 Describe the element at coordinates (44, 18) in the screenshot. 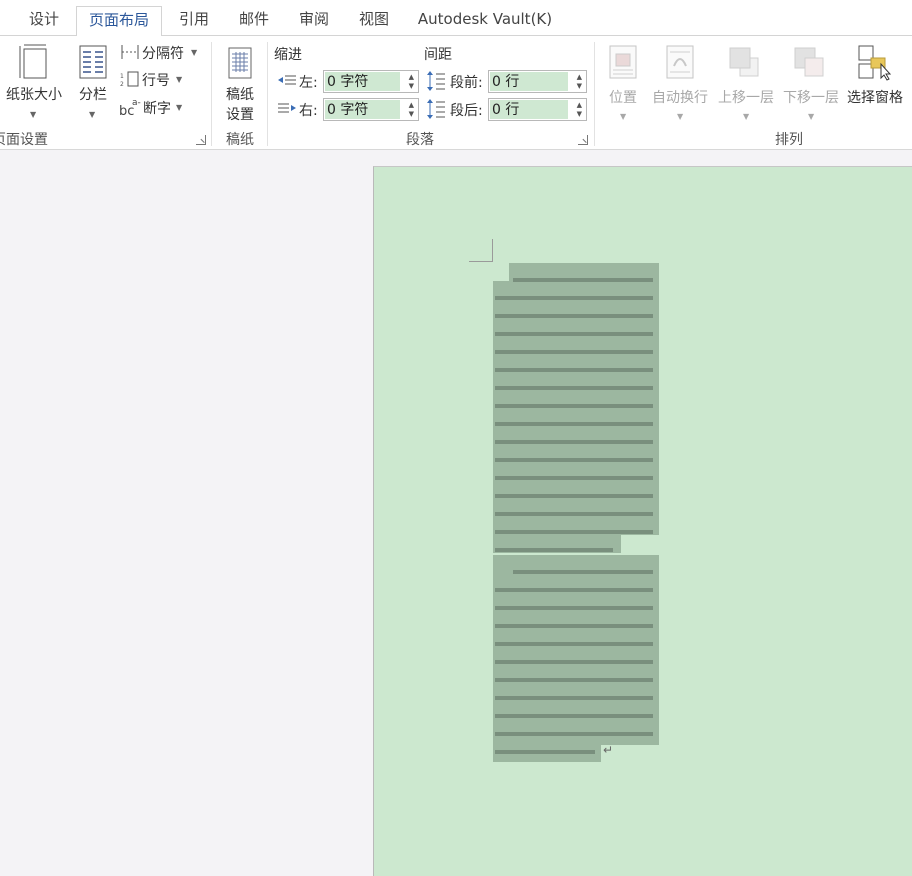

I see `tab-design: 设计` at that location.